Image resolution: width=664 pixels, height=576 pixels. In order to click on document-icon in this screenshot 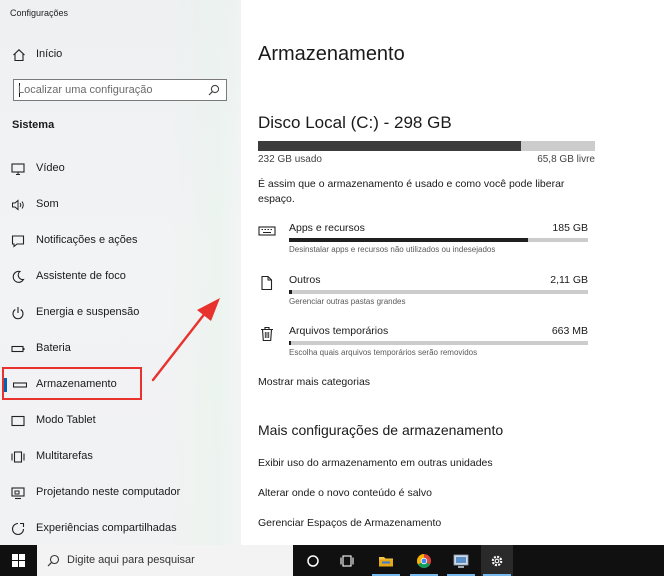, I will do `click(267, 283)`.